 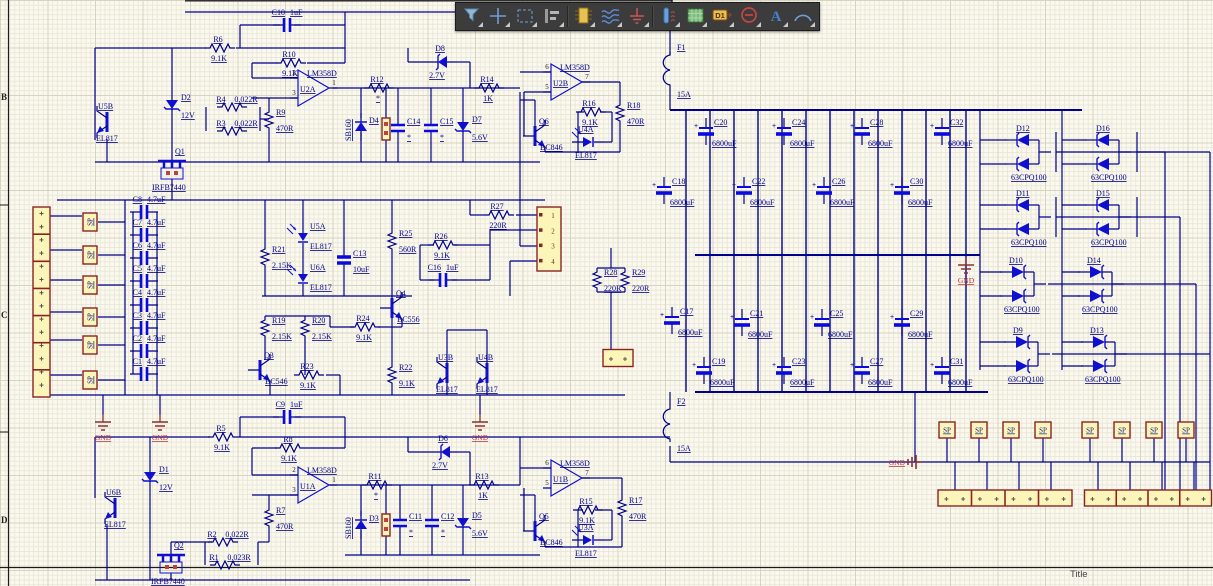 What do you see at coordinates (443, 275) in the screenshot?
I see `component-C16: C16 1uF` at bounding box center [443, 275].